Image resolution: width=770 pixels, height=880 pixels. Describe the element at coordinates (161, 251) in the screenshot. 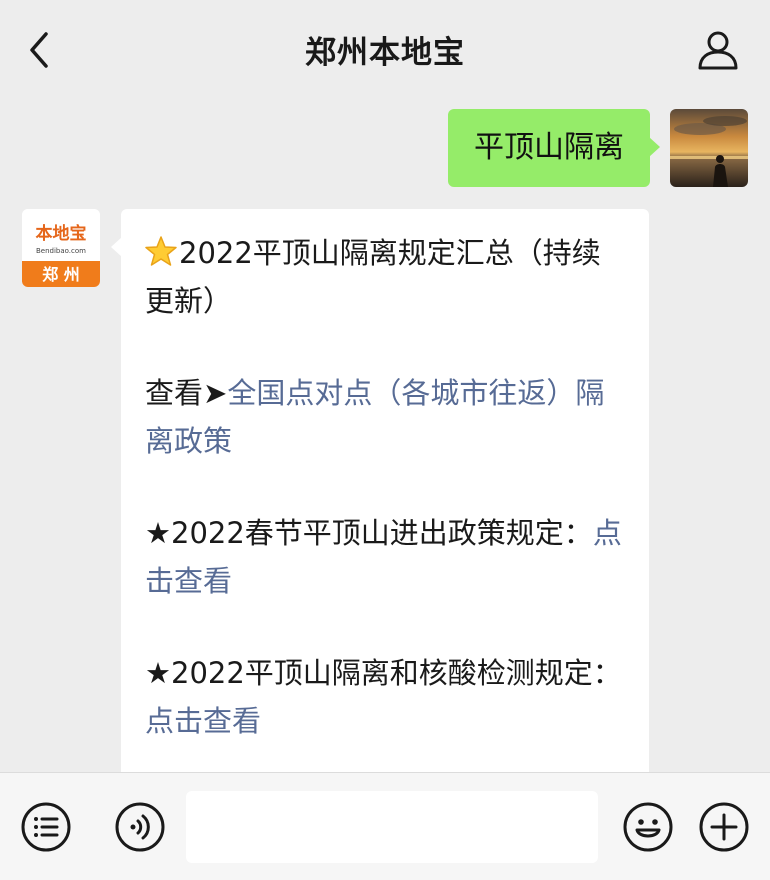

I see `star-icon` at that location.